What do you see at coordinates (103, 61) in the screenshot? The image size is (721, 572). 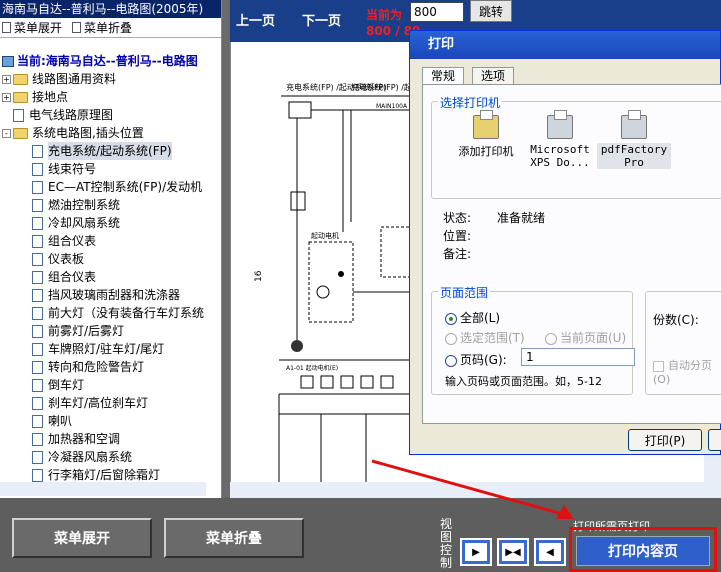 I see `tree-root: 当前:海南马自达--普利马--电路图` at bounding box center [103, 61].